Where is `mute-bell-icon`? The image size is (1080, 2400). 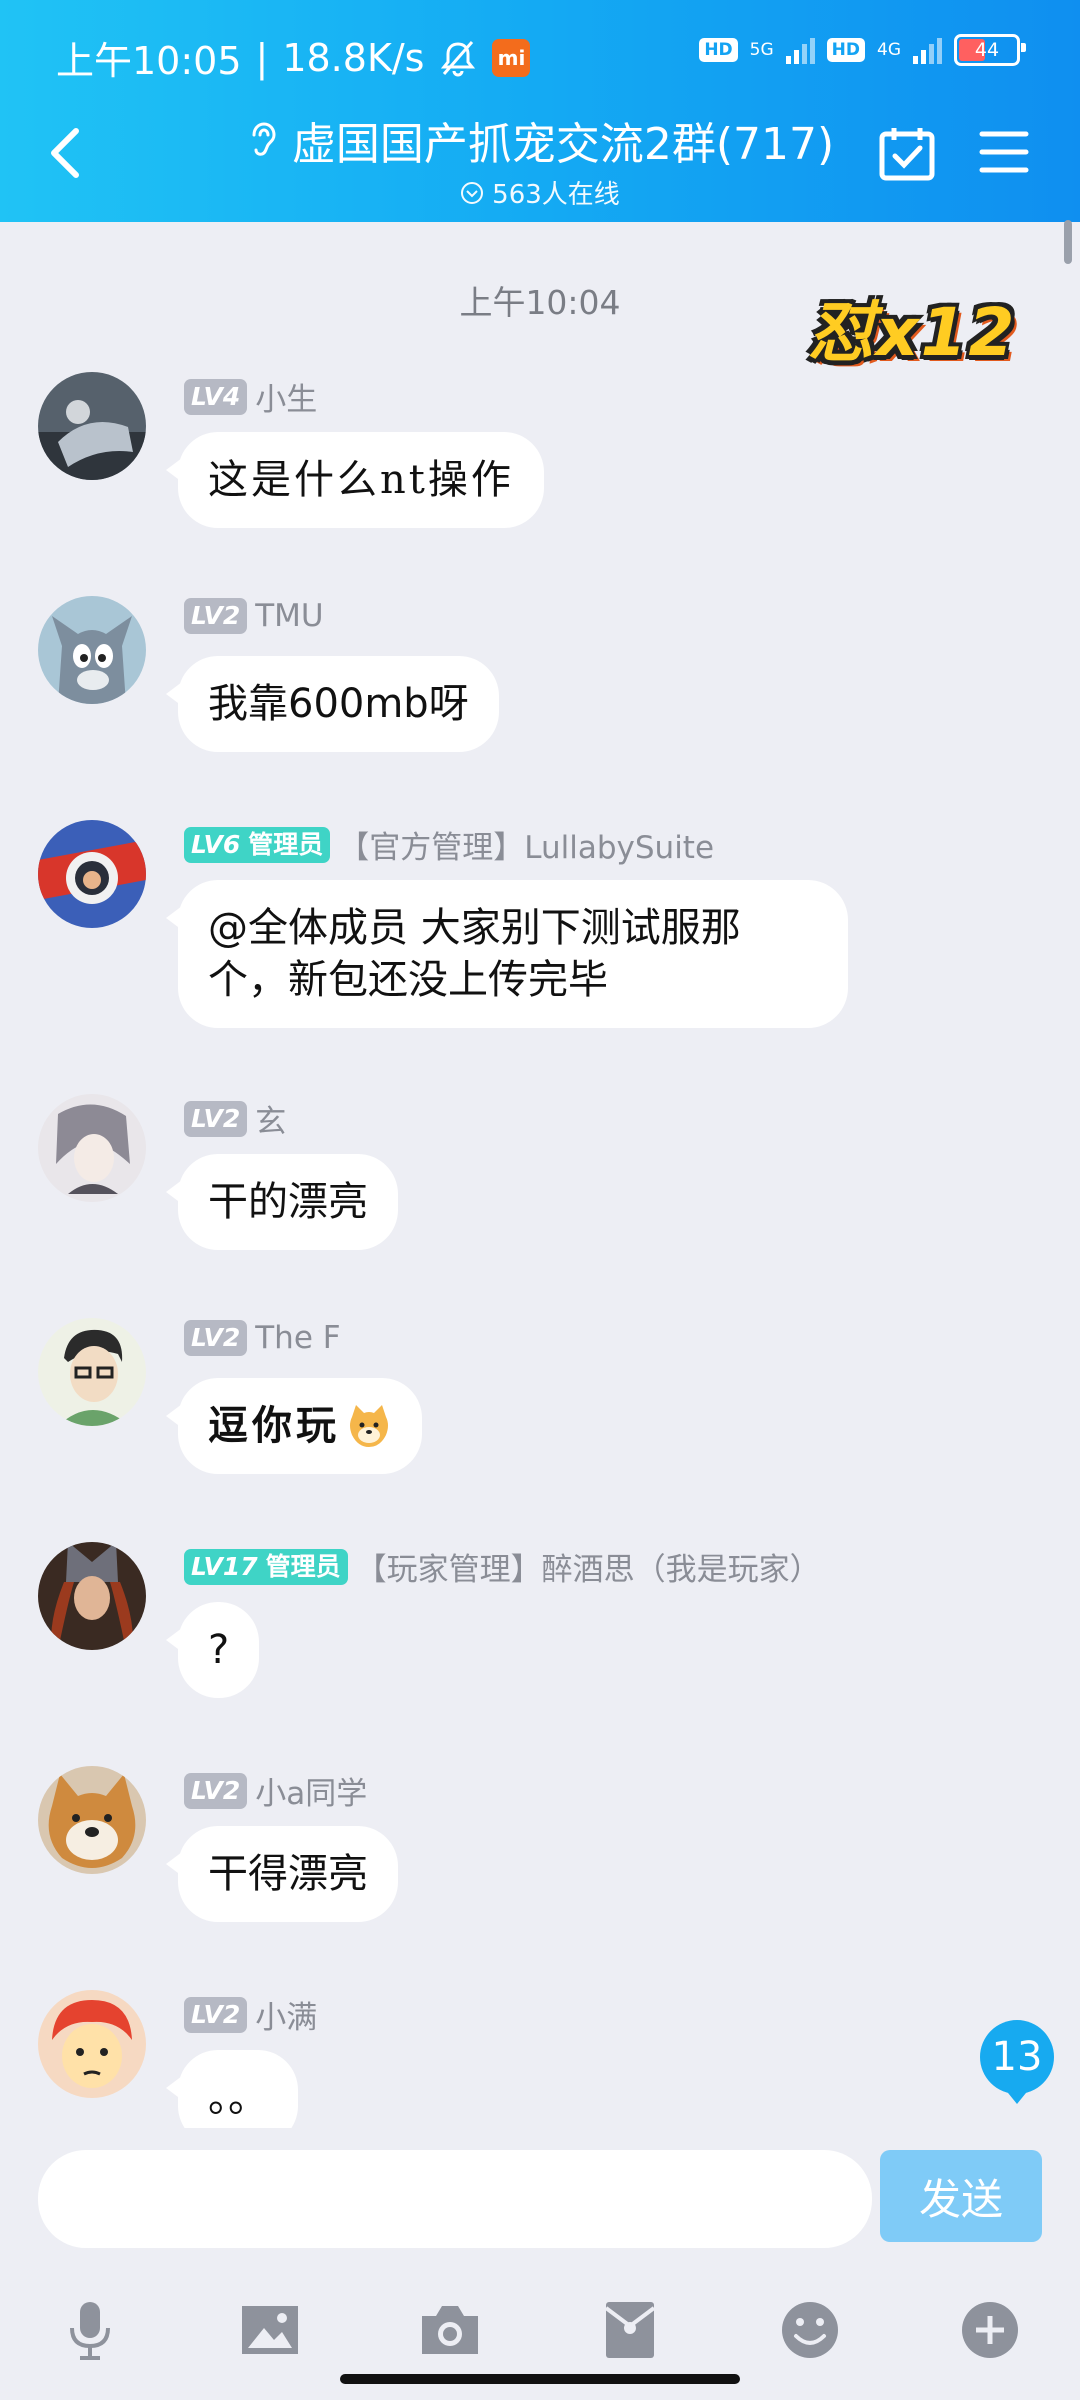
mute-bell-icon is located at coordinates (458, 58).